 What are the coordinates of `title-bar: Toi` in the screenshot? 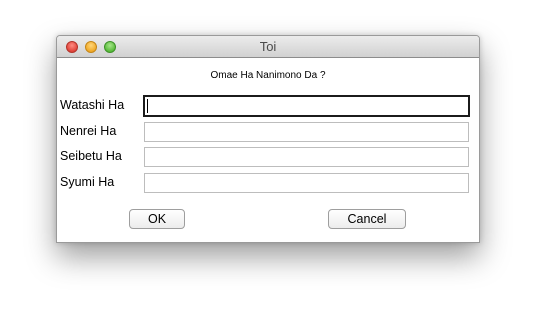 It's located at (268, 47).